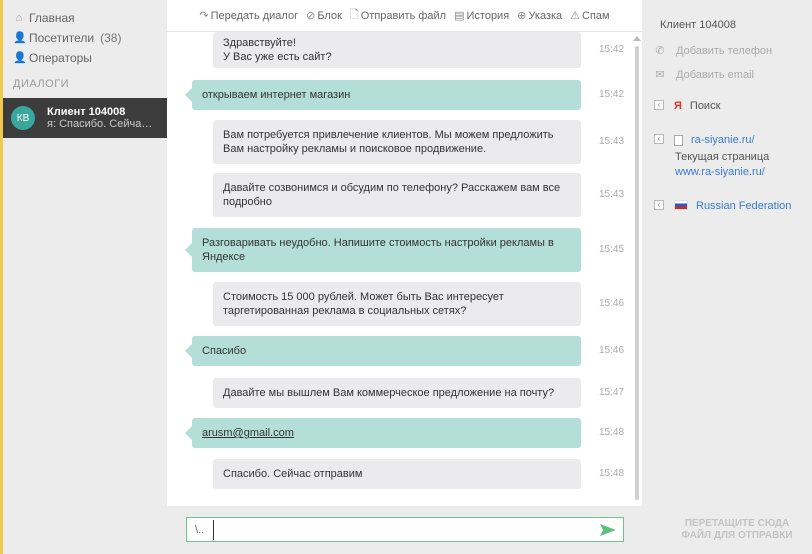 The width and height of the screenshot is (812, 554). What do you see at coordinates (612, 350) in the screenshot?
I see `message-time: 15:46` at bounding box center [612, 350].